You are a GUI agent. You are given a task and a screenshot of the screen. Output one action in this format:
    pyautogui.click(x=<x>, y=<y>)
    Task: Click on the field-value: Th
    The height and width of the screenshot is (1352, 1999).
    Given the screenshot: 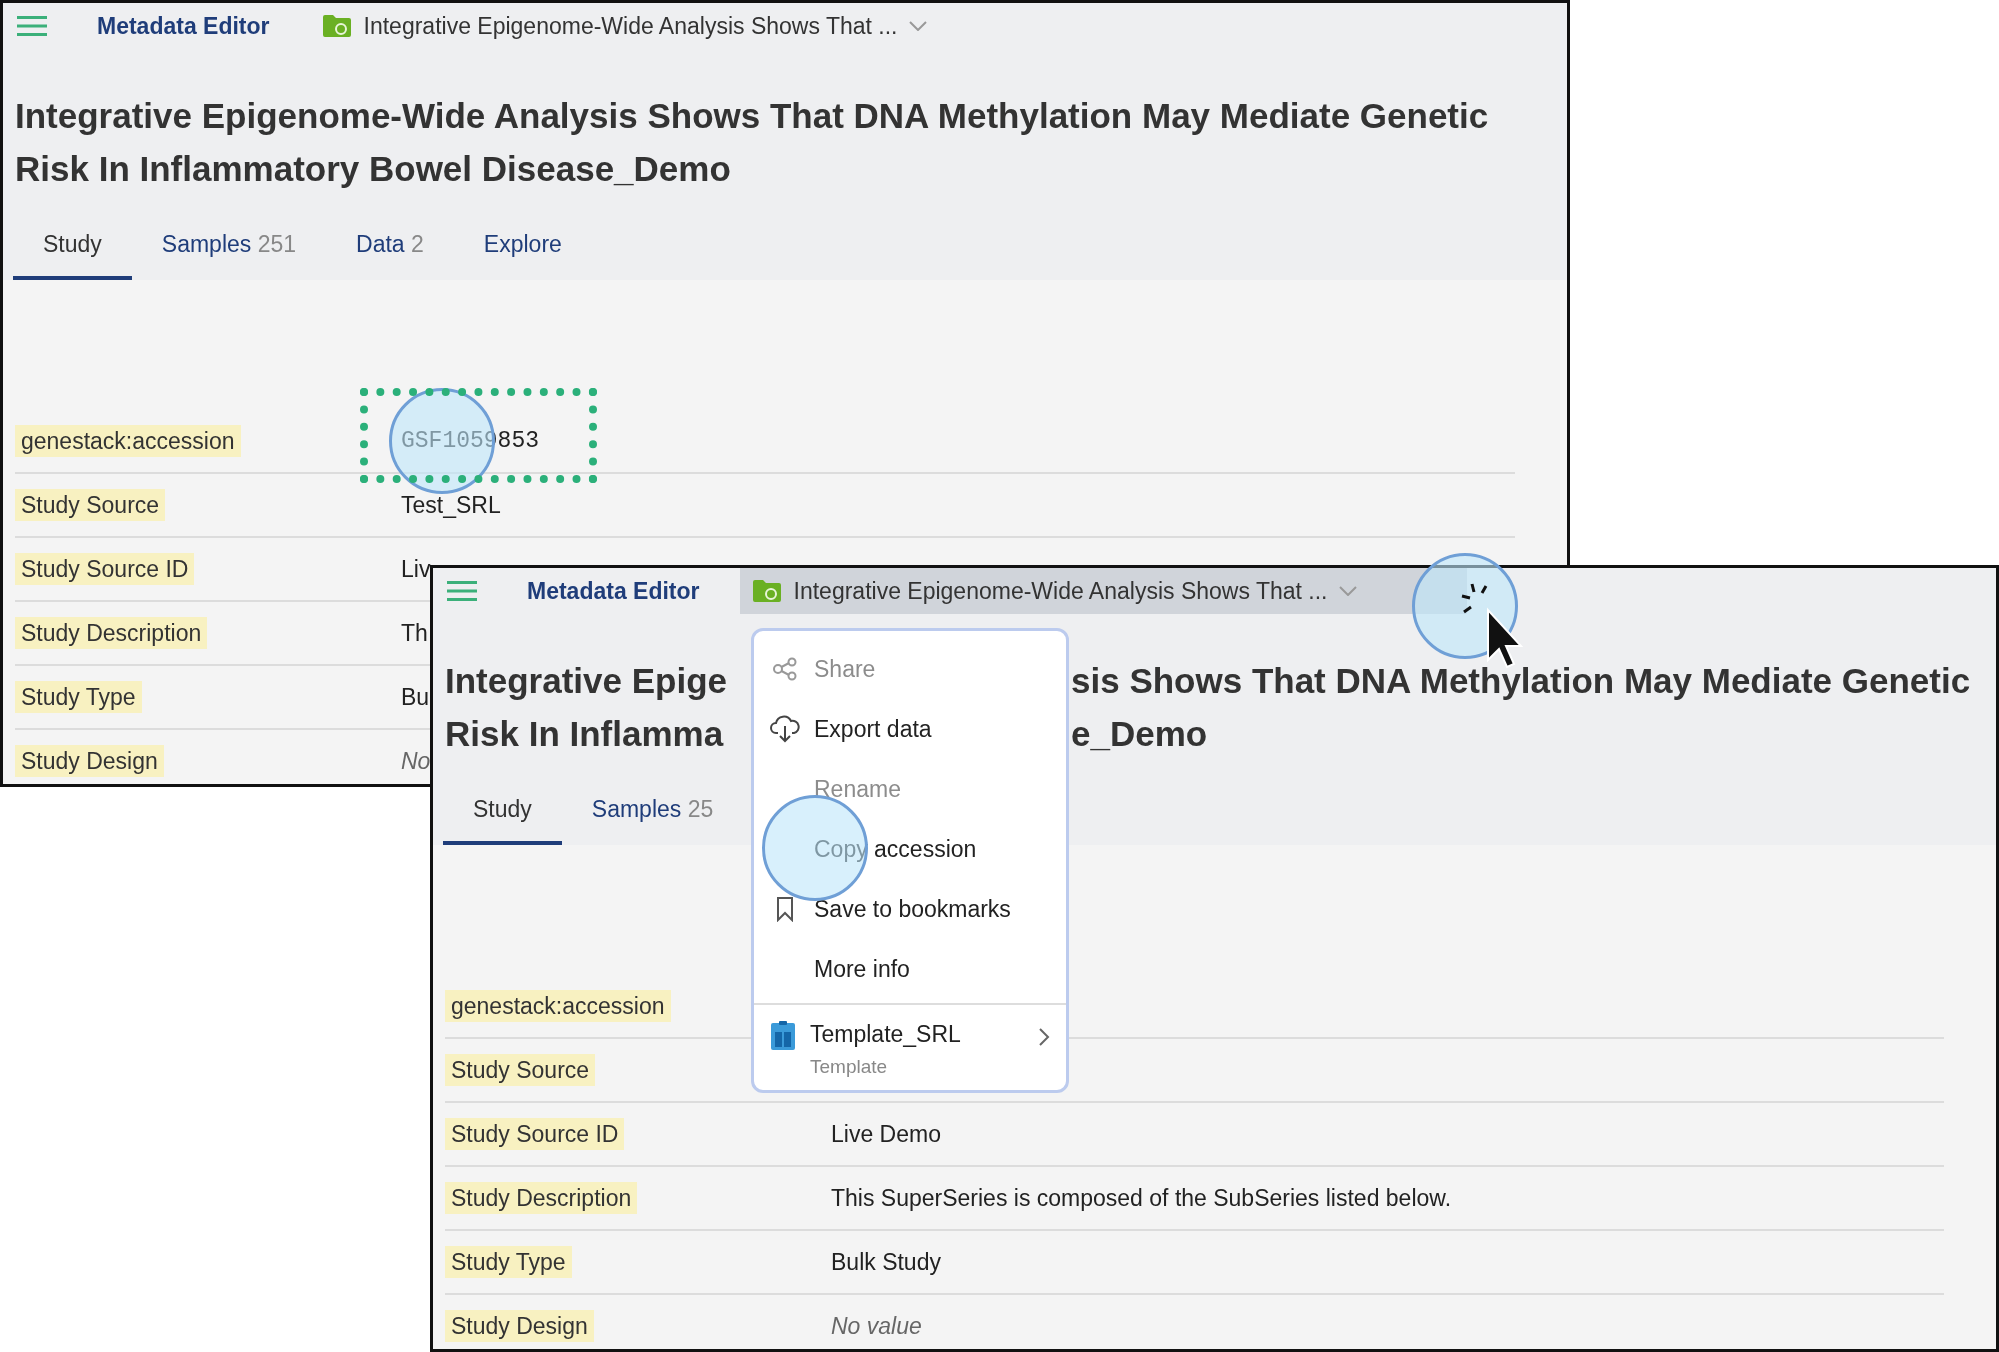 What is the action you would take?
    pyautogui.click(x=414, y=633)
    